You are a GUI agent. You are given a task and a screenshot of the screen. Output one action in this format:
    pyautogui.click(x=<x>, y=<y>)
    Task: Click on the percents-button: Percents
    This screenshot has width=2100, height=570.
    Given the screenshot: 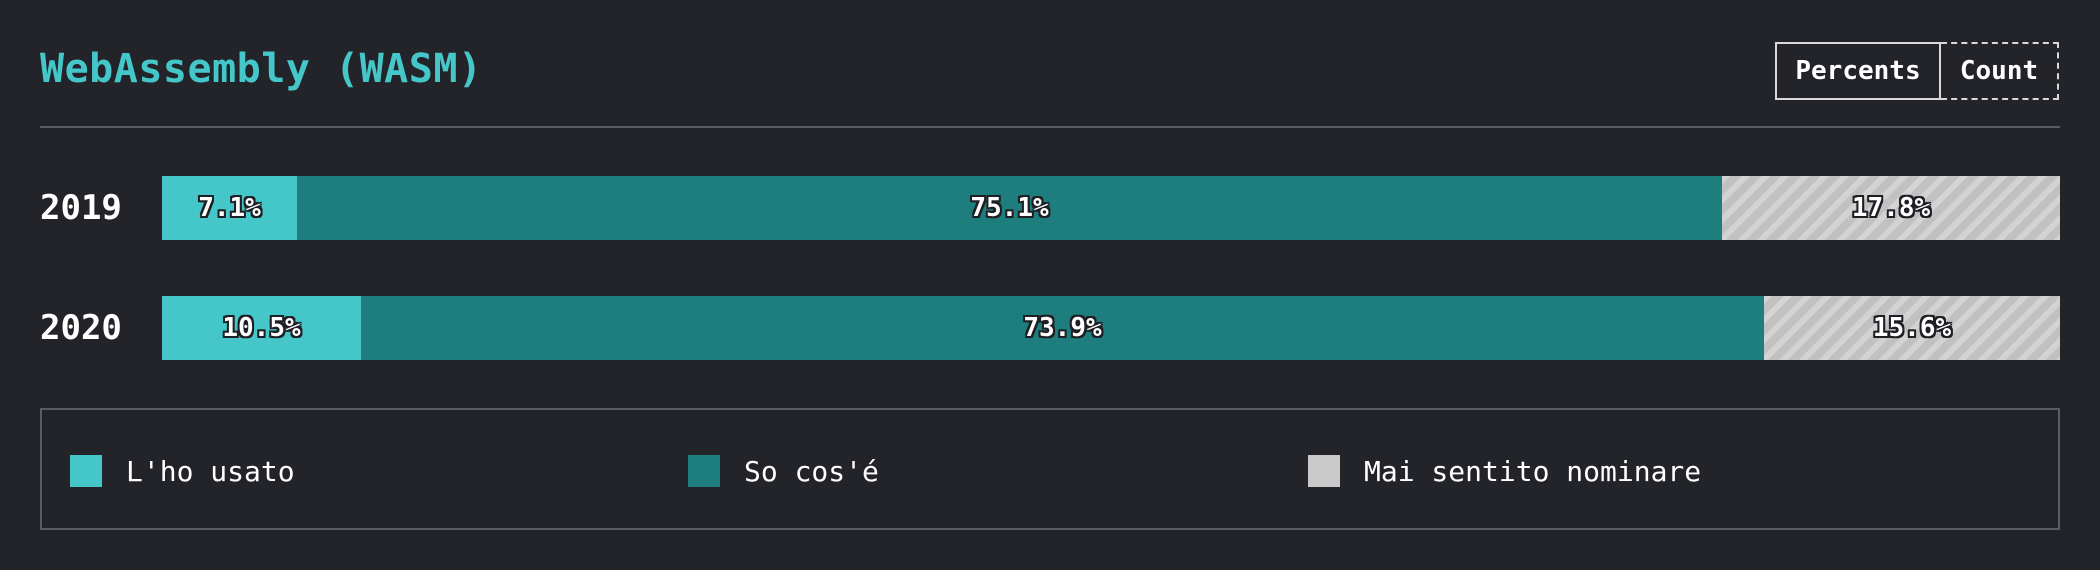 What is the action you would take?
    pyautogui.click(x=1858, y=71)
    